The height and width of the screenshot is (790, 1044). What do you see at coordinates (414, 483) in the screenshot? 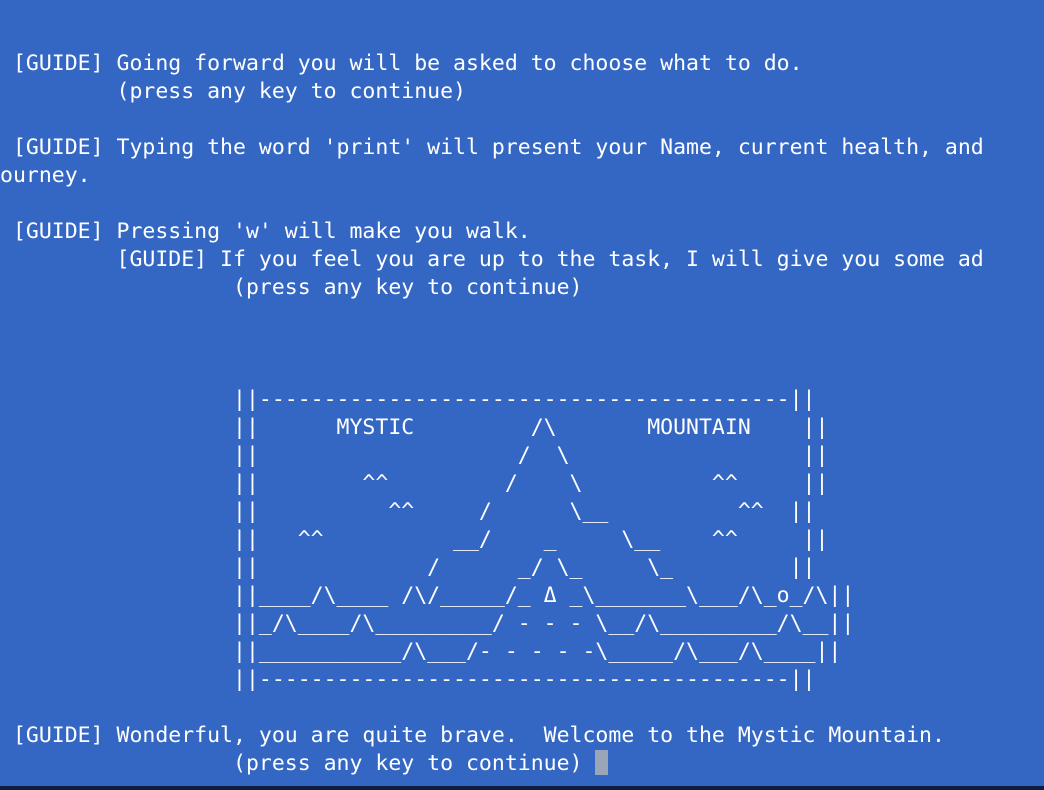
I see `ascii-art-line: || ^^ / \ ^^ ||` at bounding box center [414, 483].